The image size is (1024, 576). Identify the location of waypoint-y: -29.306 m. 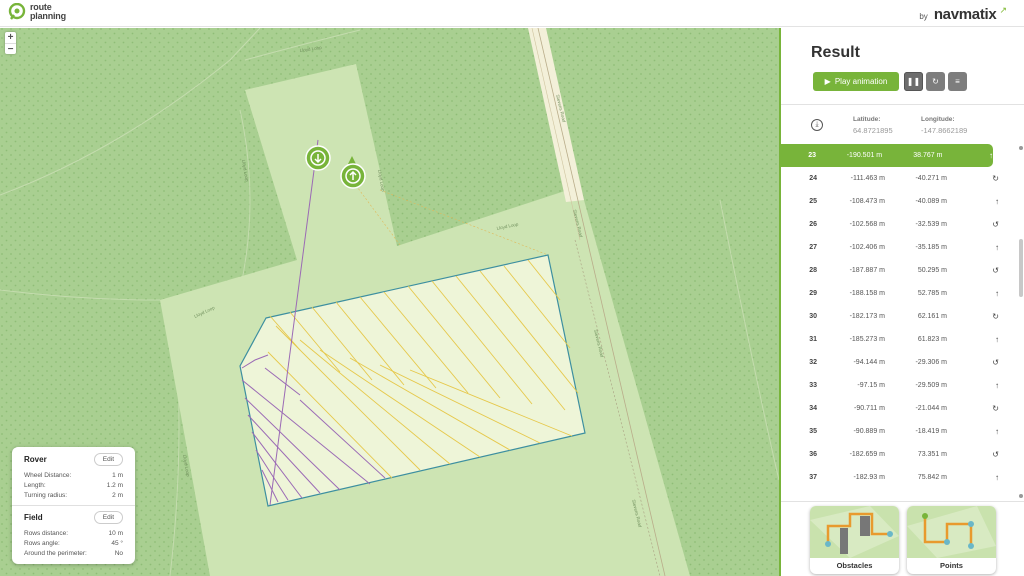
(931, 362).